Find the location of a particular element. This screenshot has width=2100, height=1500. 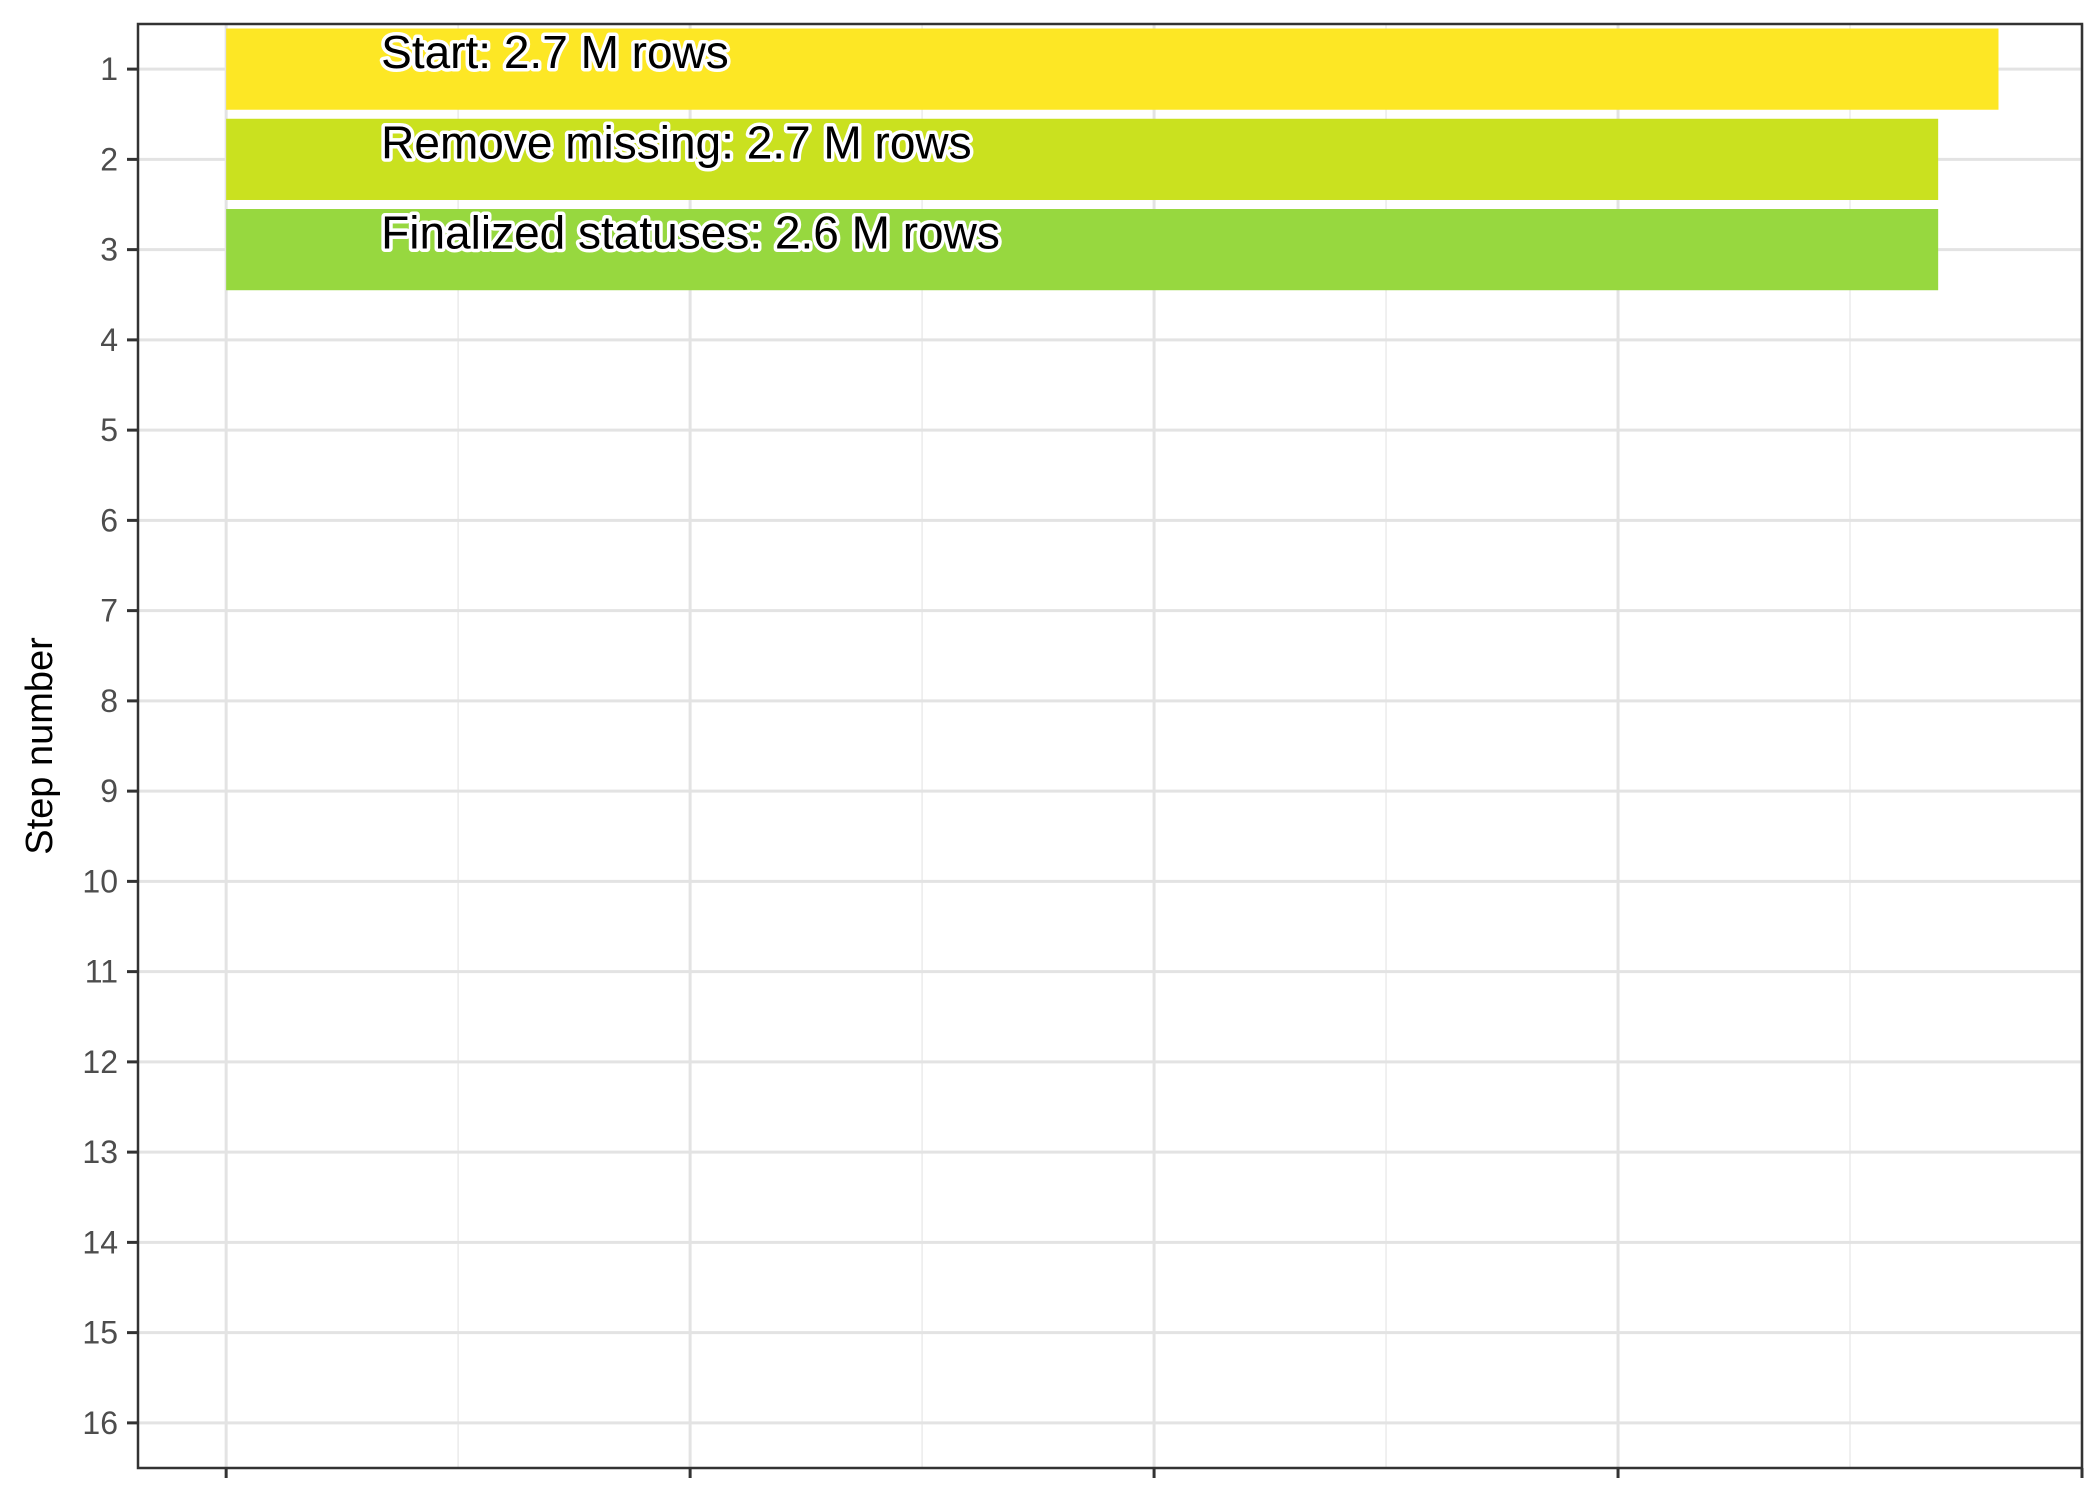

y-tick-label: 1 is located at coordinates (109, 69).